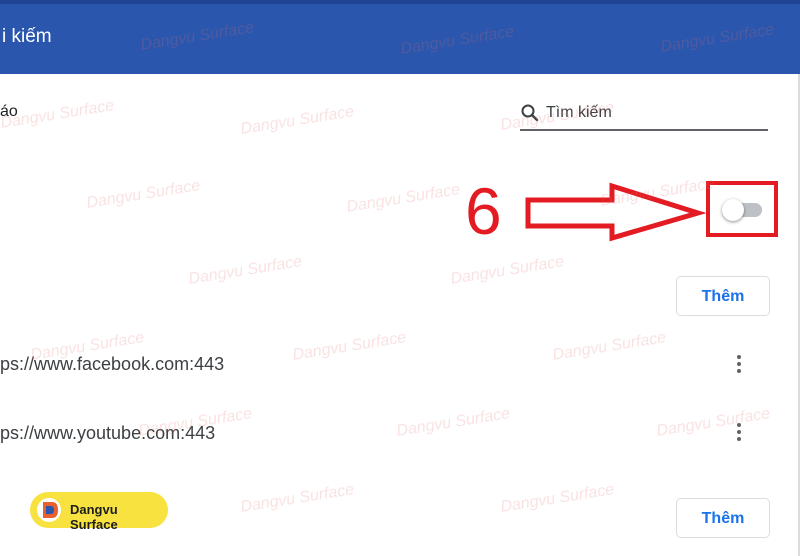  Describe the element at coordinates (483, 211) in the screenshot. I see `annotation-number: 6` at that location.